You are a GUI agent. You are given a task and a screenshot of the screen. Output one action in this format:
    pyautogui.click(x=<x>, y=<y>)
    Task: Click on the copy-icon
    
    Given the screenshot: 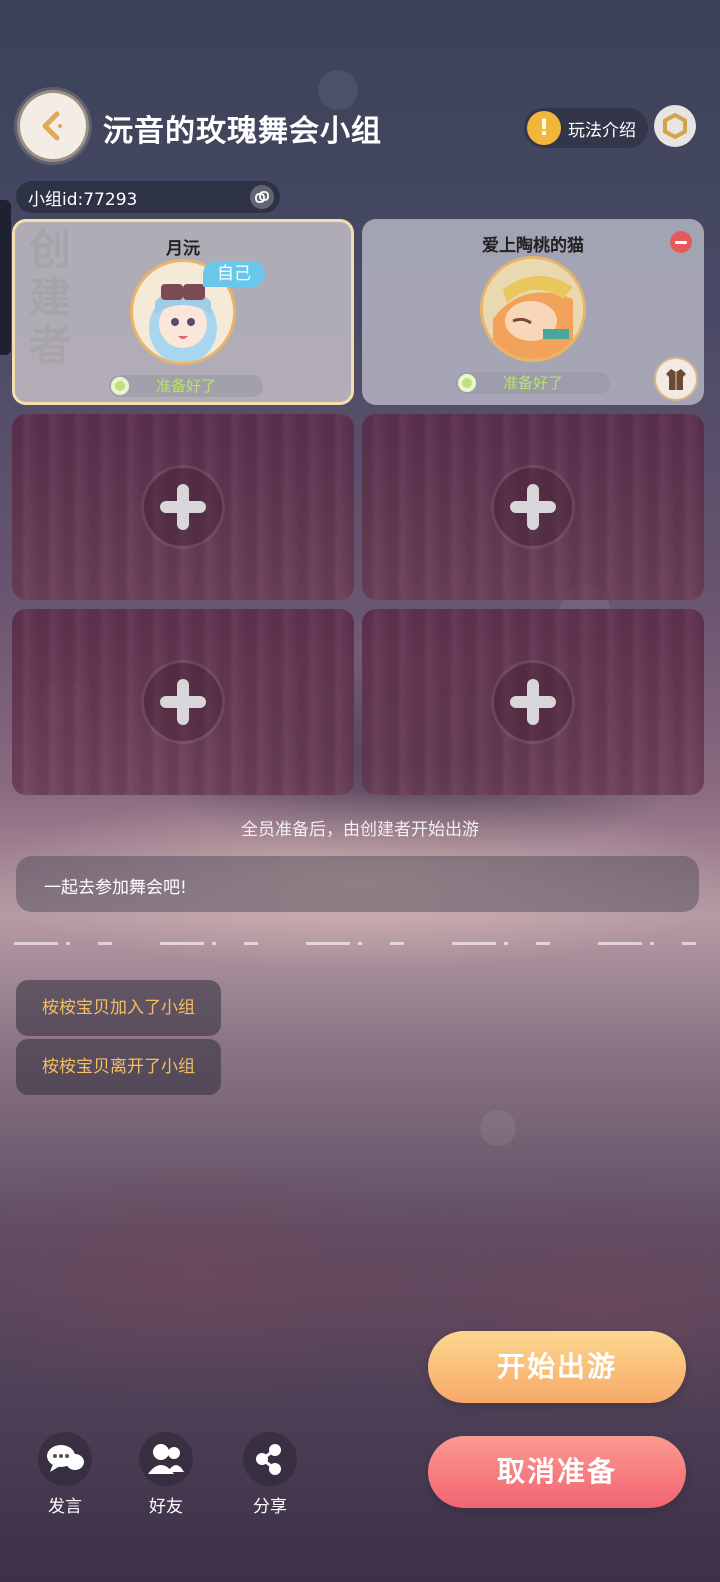 What is the action you would take?
    pyautogui.click(x=262, y=197)
    